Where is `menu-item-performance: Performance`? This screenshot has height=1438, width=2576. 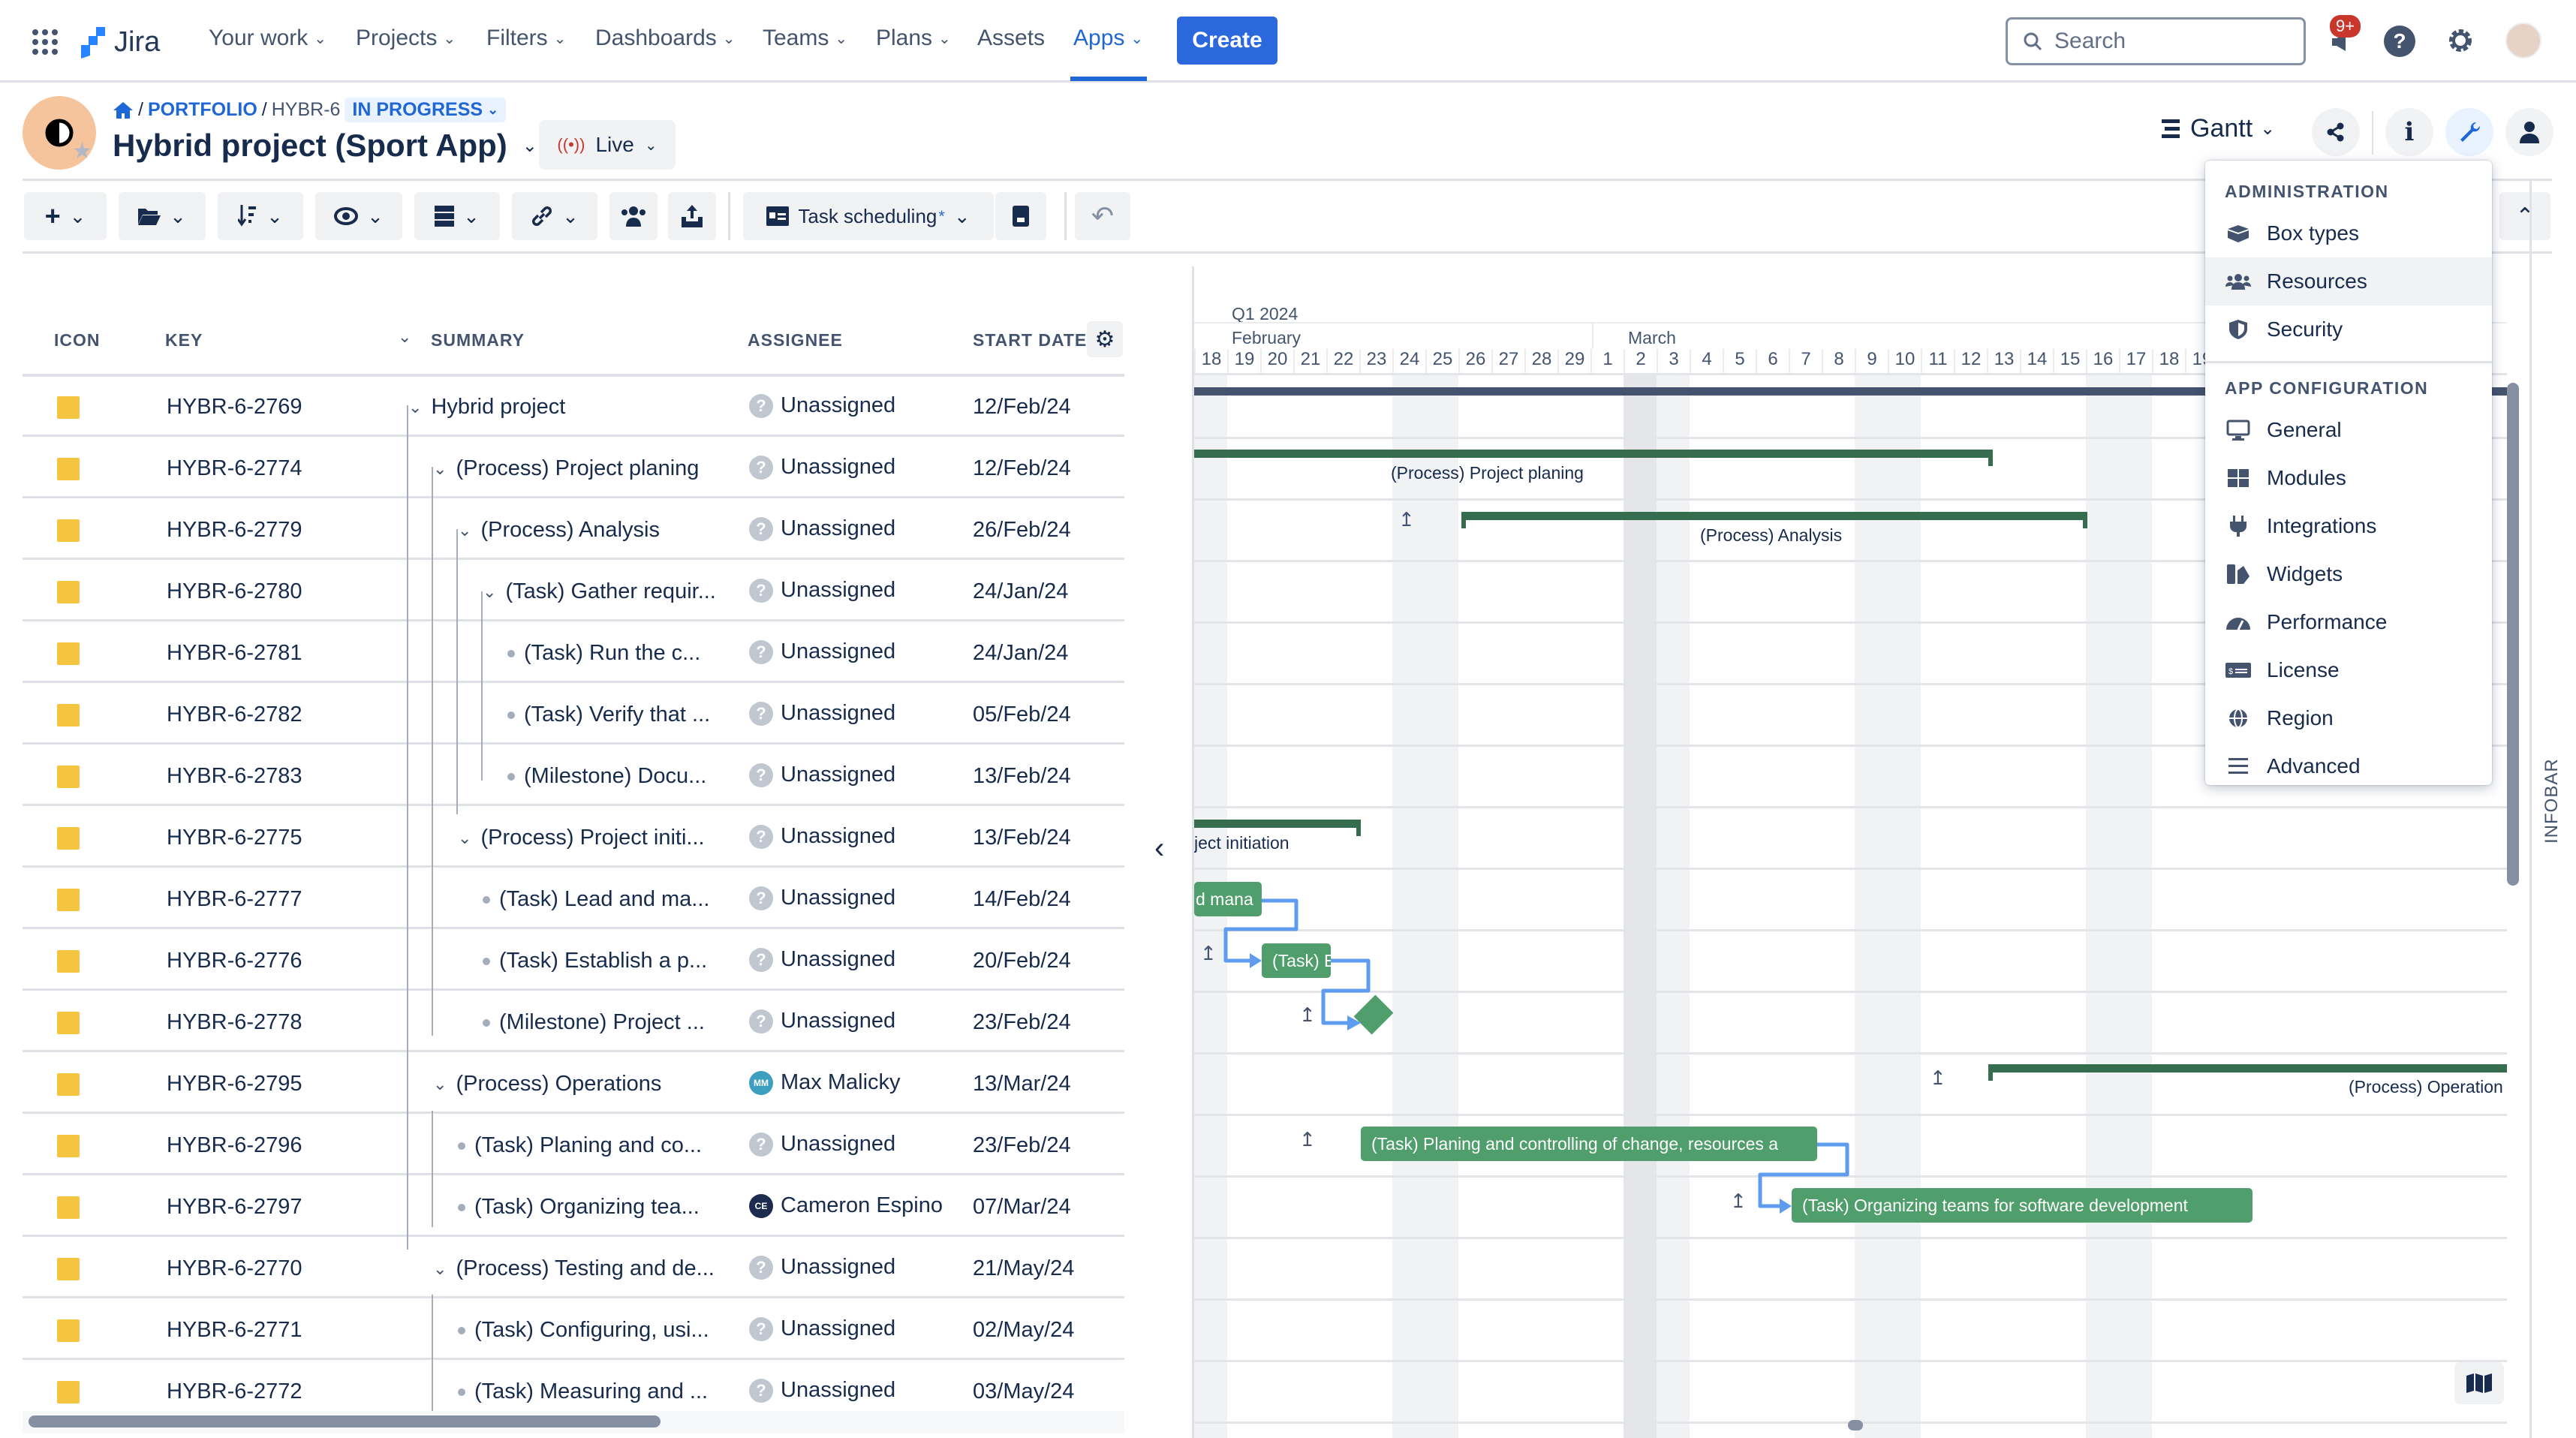 menu-item-performance: Performance is located at coordinates (2348, 622).